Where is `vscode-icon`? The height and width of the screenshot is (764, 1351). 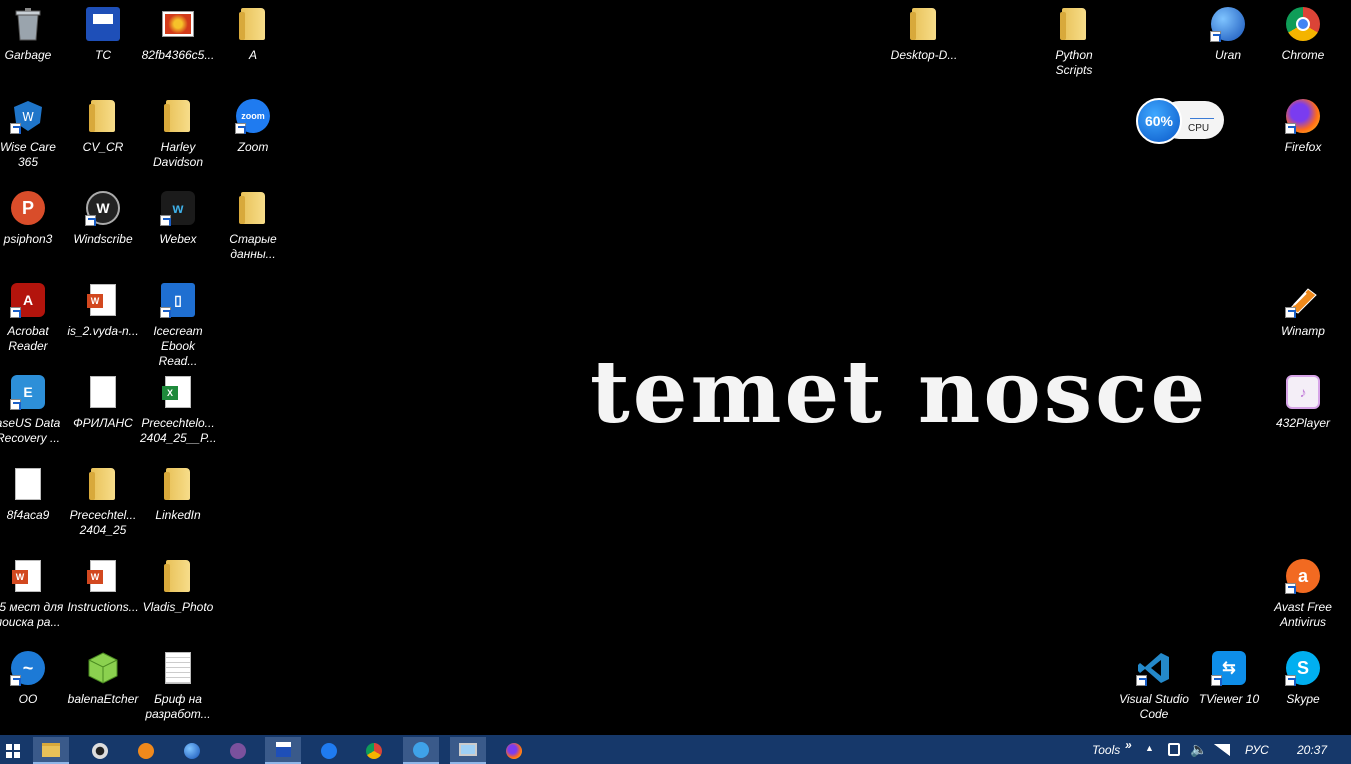
vscode-icon is located at coordinates (1154, 668).